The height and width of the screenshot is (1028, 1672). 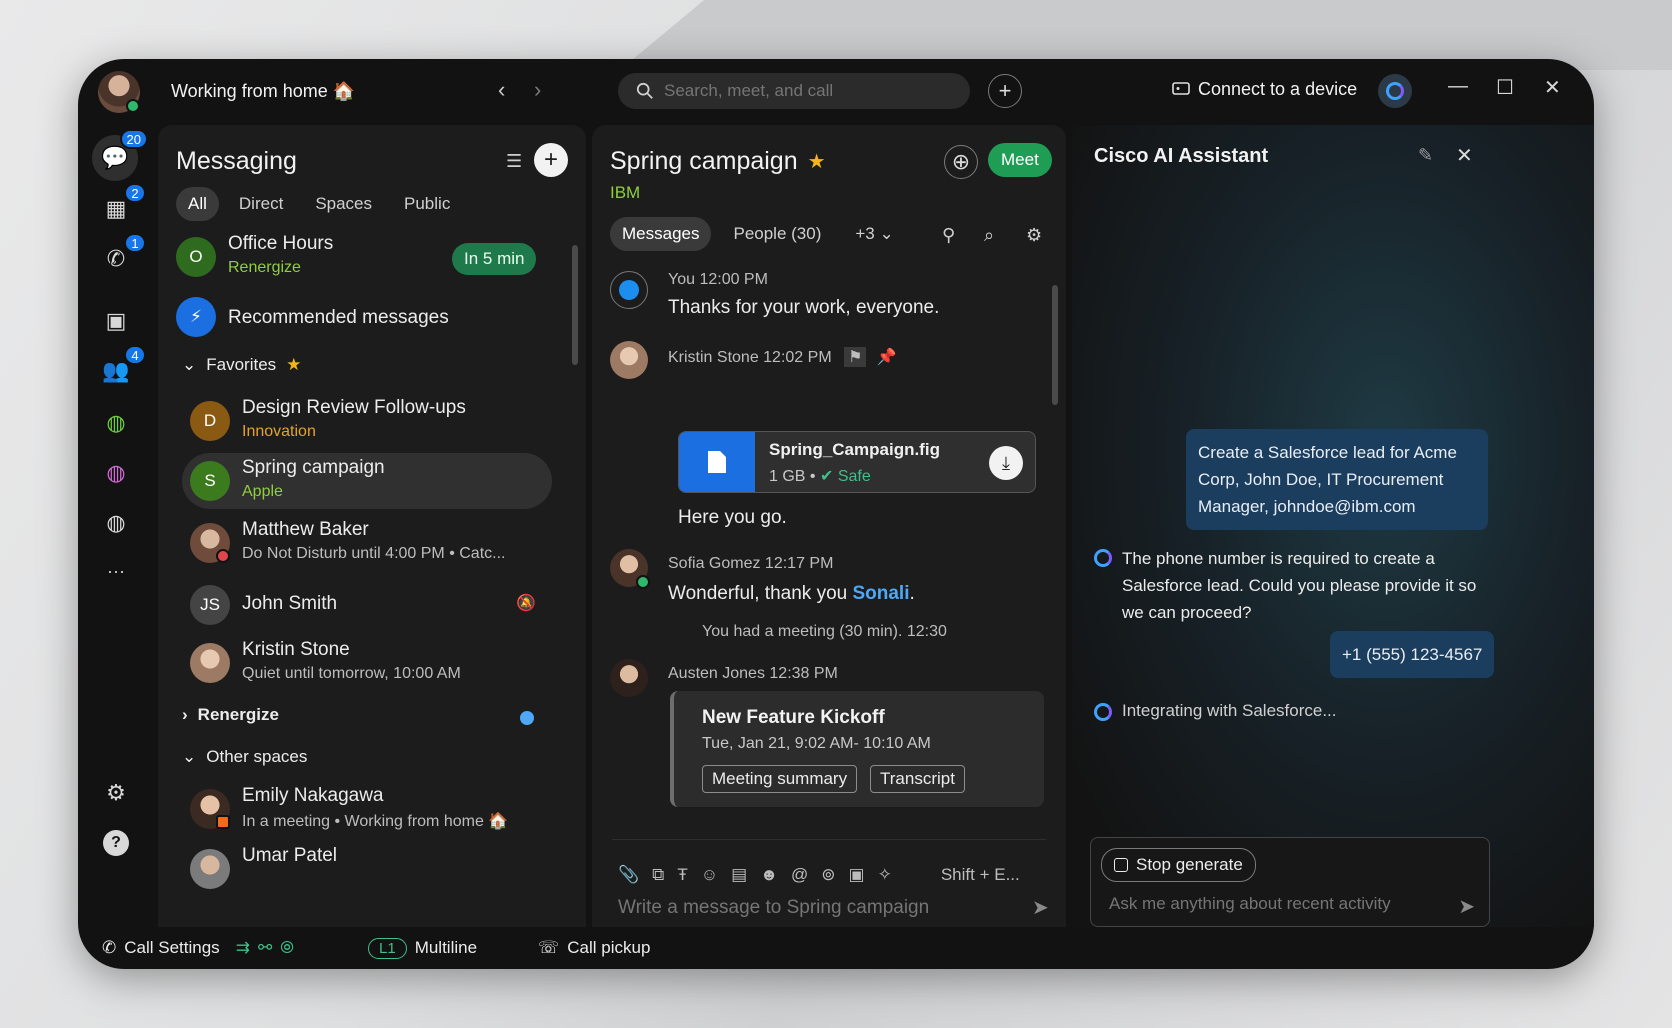 What do you see at coordinates (628, 875) in the screenshot?
I see `attach-icon: 📎` at bounding box center [628, 875].